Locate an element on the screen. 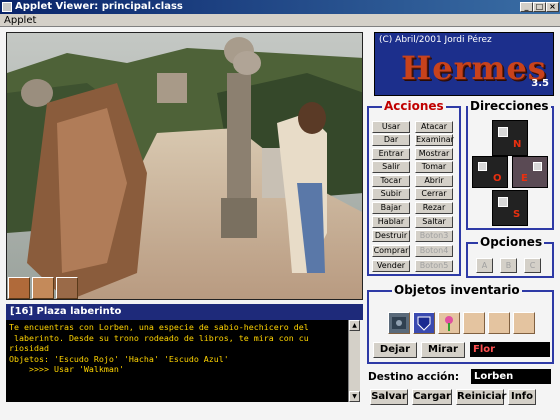 The width and height of the screenshot is (560, 420). action-button-dar: Dar is located at coordinates (391, 140).